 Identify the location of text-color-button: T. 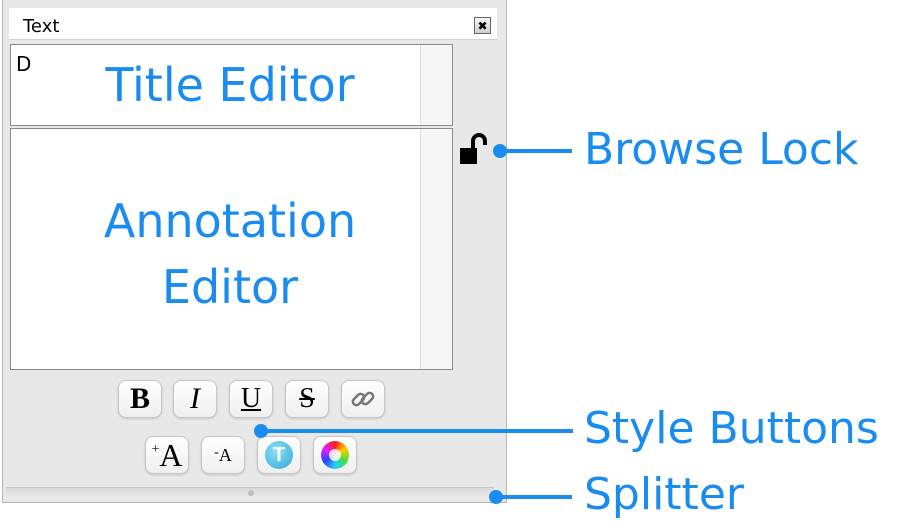
(279, 455).